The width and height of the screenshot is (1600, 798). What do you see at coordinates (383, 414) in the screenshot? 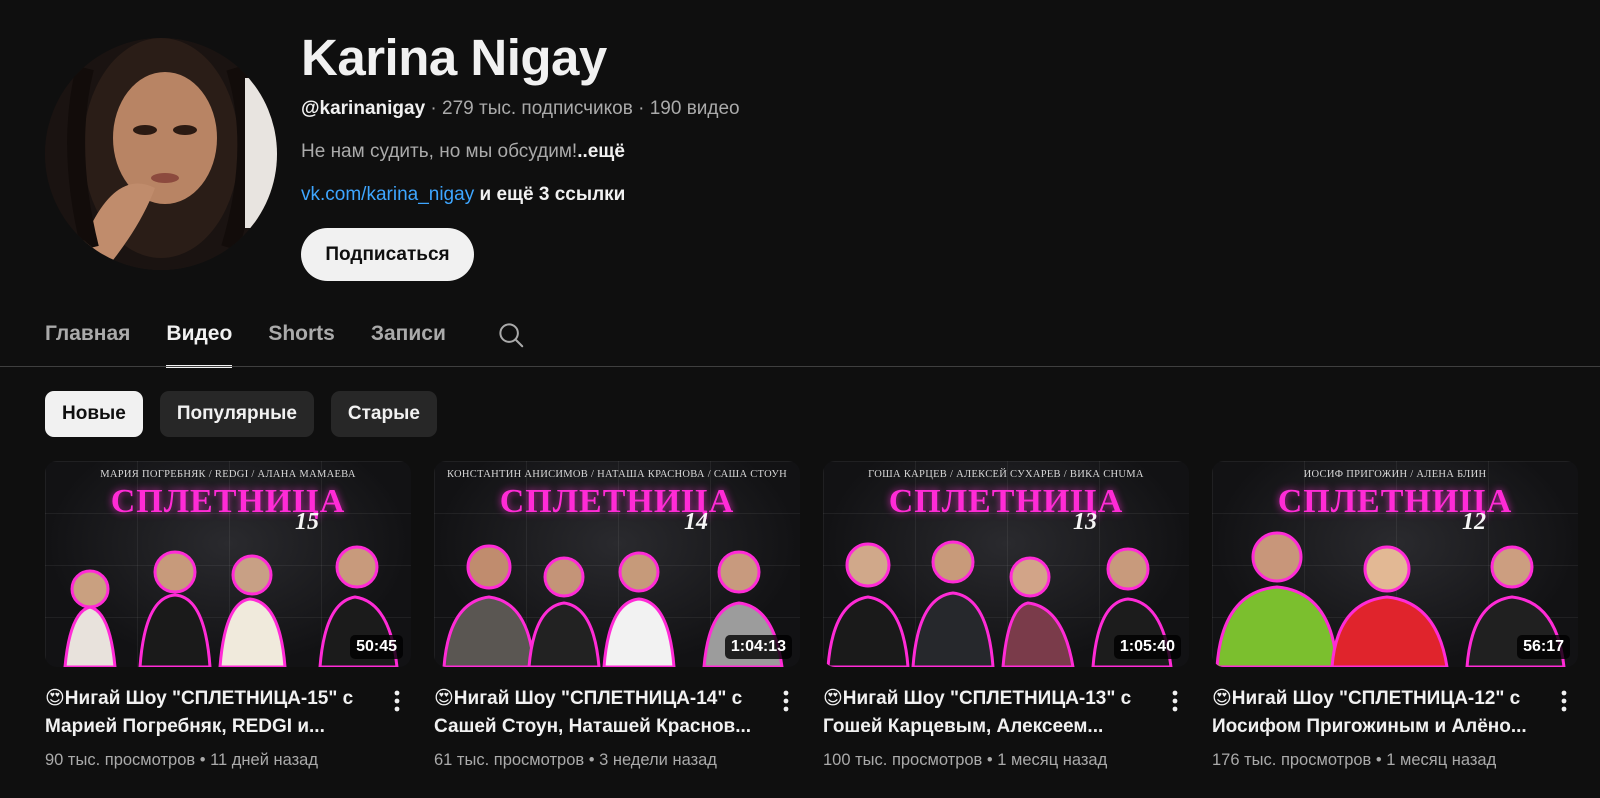
I see `chip-oldest: Старые` at bounding box center [383, 414].